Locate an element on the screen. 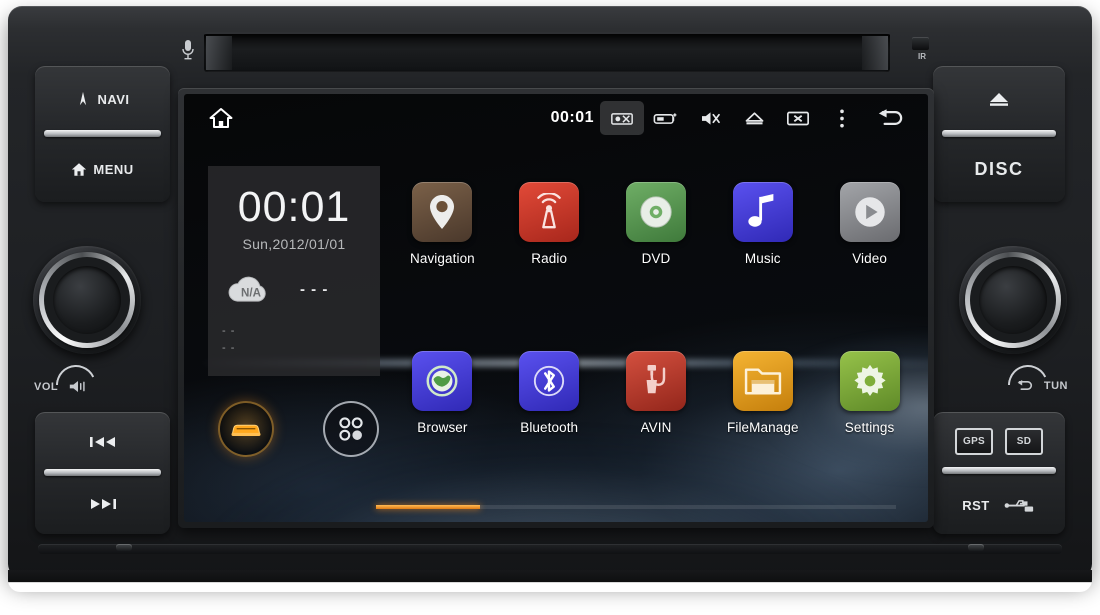  dock is located at coordinates (298, 429).